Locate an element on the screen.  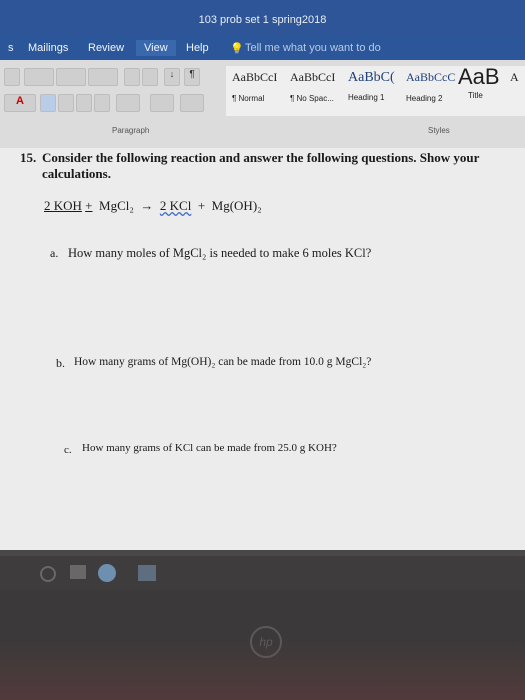
pilcrow-icon: ¶ is located at coordinates (192, 77).